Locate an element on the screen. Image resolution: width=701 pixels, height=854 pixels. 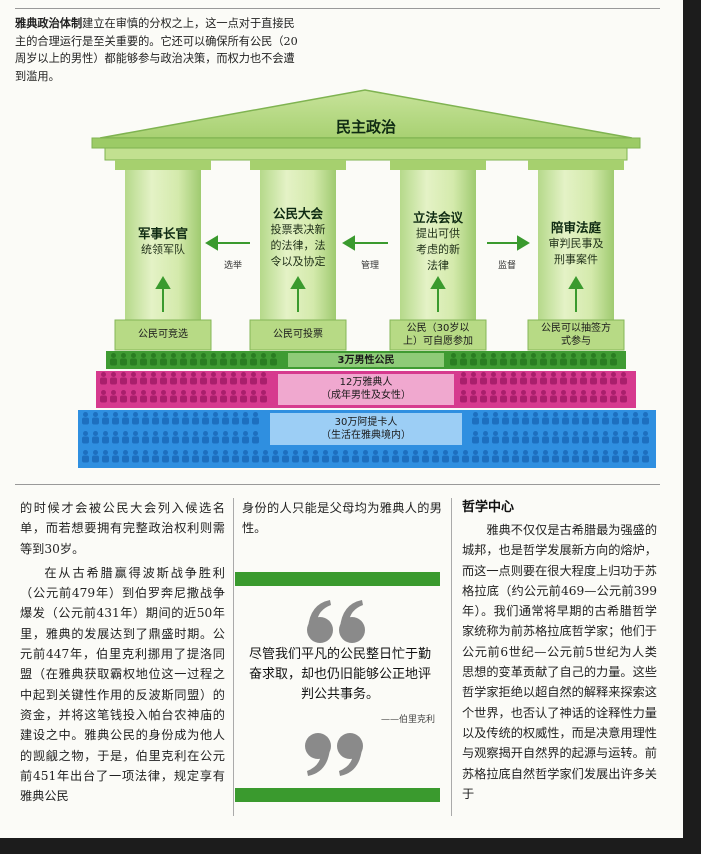
arrow-label-elect: 选举 is located at coordinates (232, 266).